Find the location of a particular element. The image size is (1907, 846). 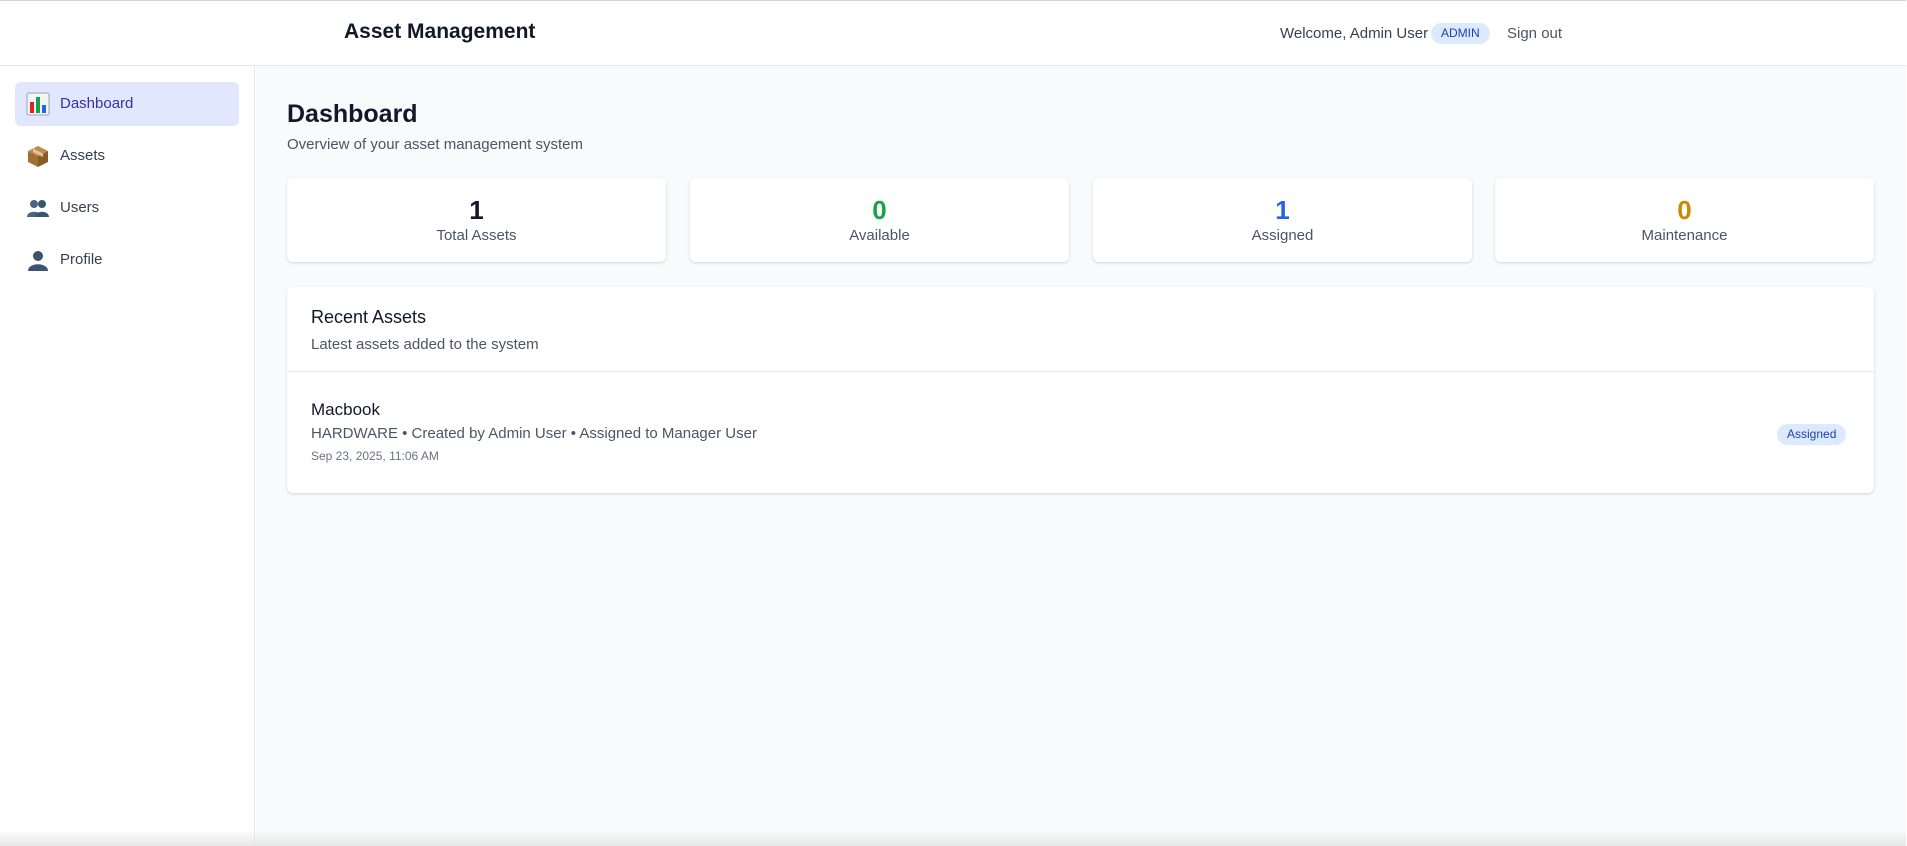

page-subtitle: Overview of your asset management system is located at coordinates (435, 144).